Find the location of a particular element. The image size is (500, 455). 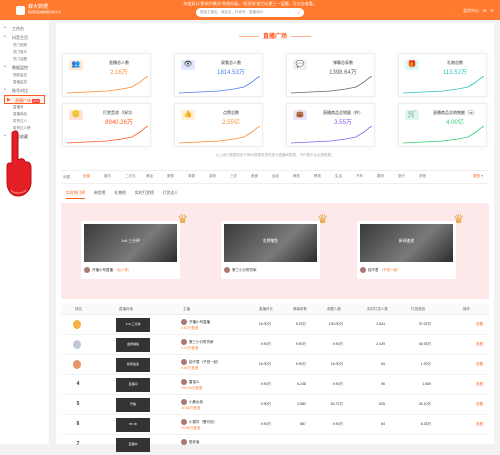

anchor-name: 小鹿女孩 is located at coordinates (192, 402).